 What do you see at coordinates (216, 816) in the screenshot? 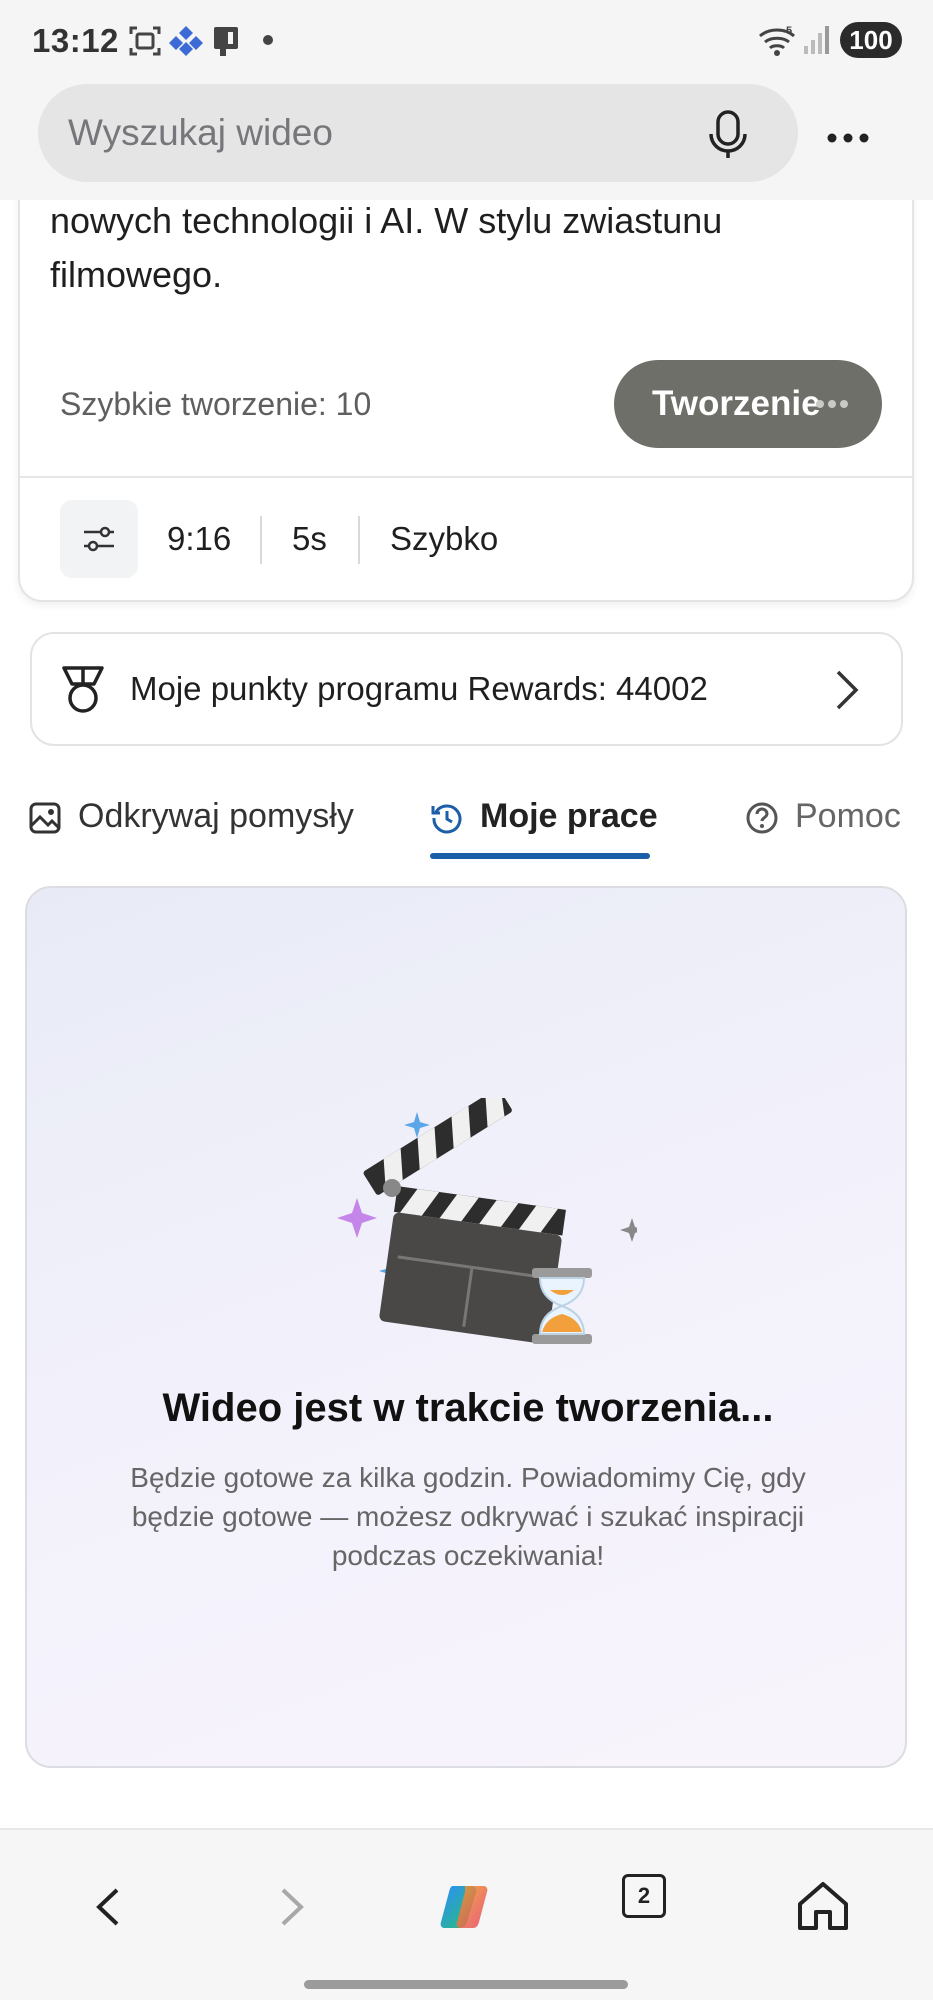
I see `tab-label: Odkrywaj pomysły` at bounding box center [216, 816].